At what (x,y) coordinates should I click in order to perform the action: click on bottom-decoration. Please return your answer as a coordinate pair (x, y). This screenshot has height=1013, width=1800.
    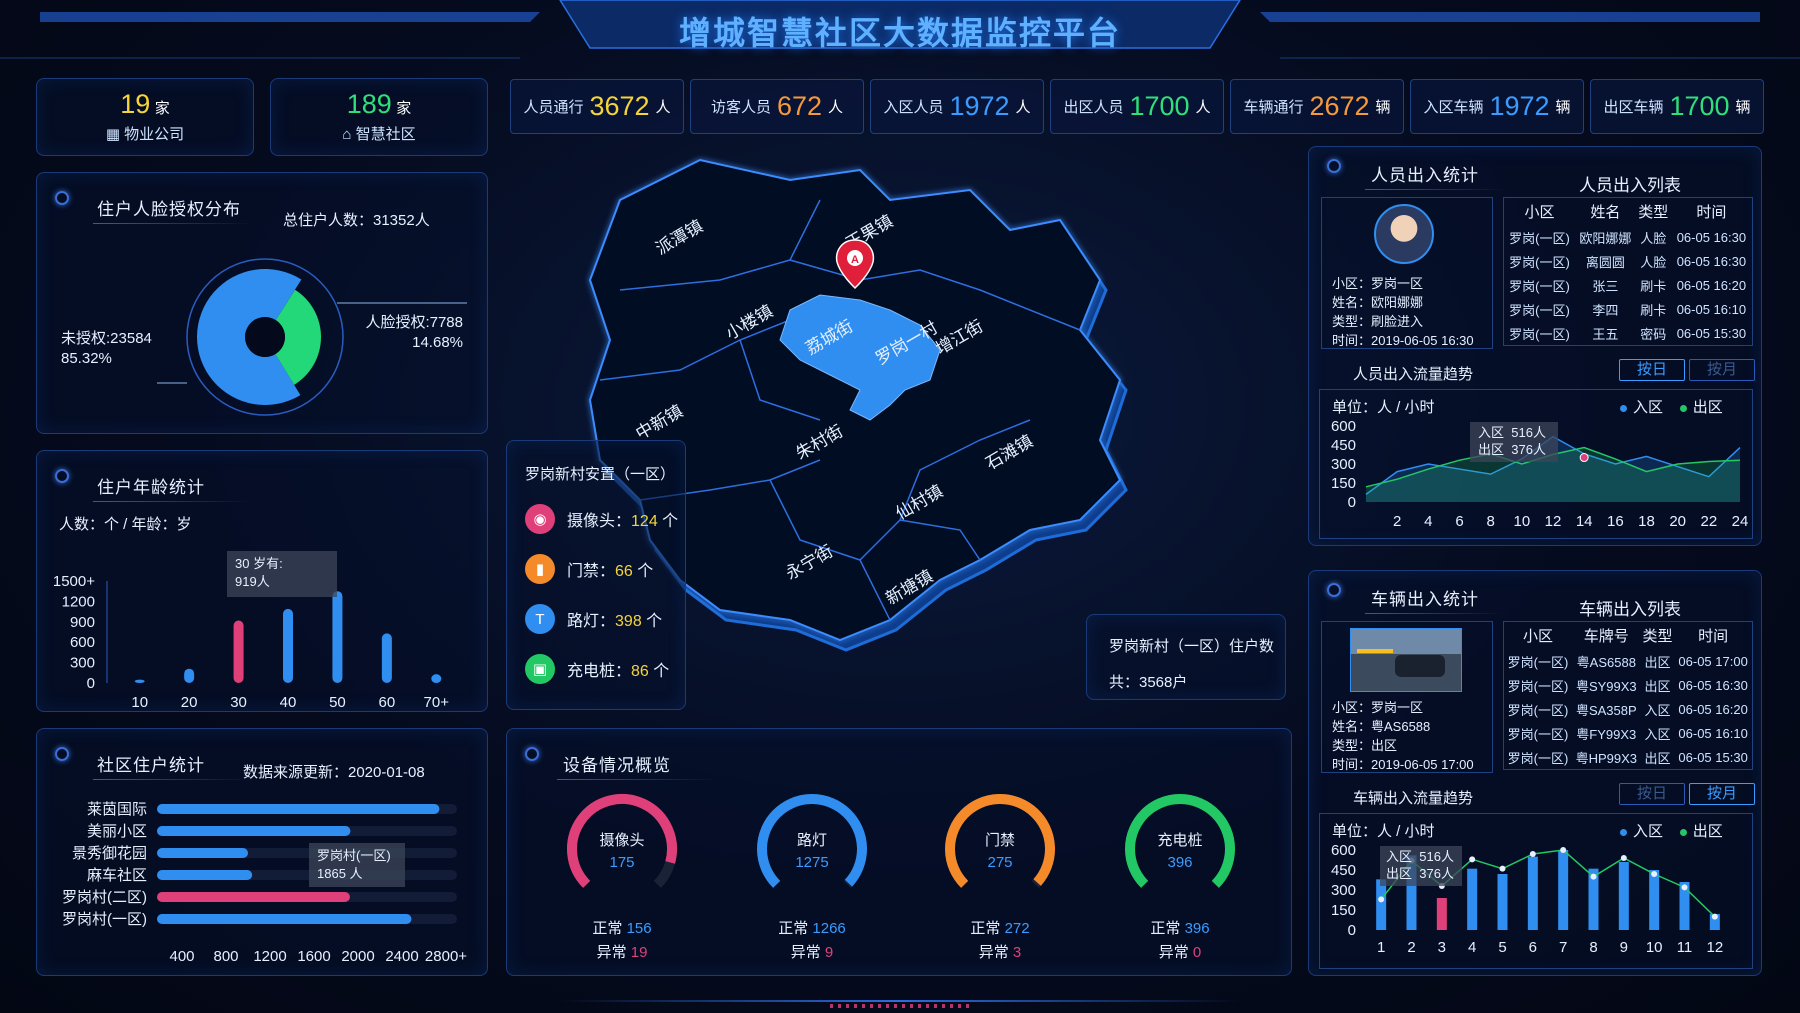
    Looking at the image, I should click on (900, 1004).